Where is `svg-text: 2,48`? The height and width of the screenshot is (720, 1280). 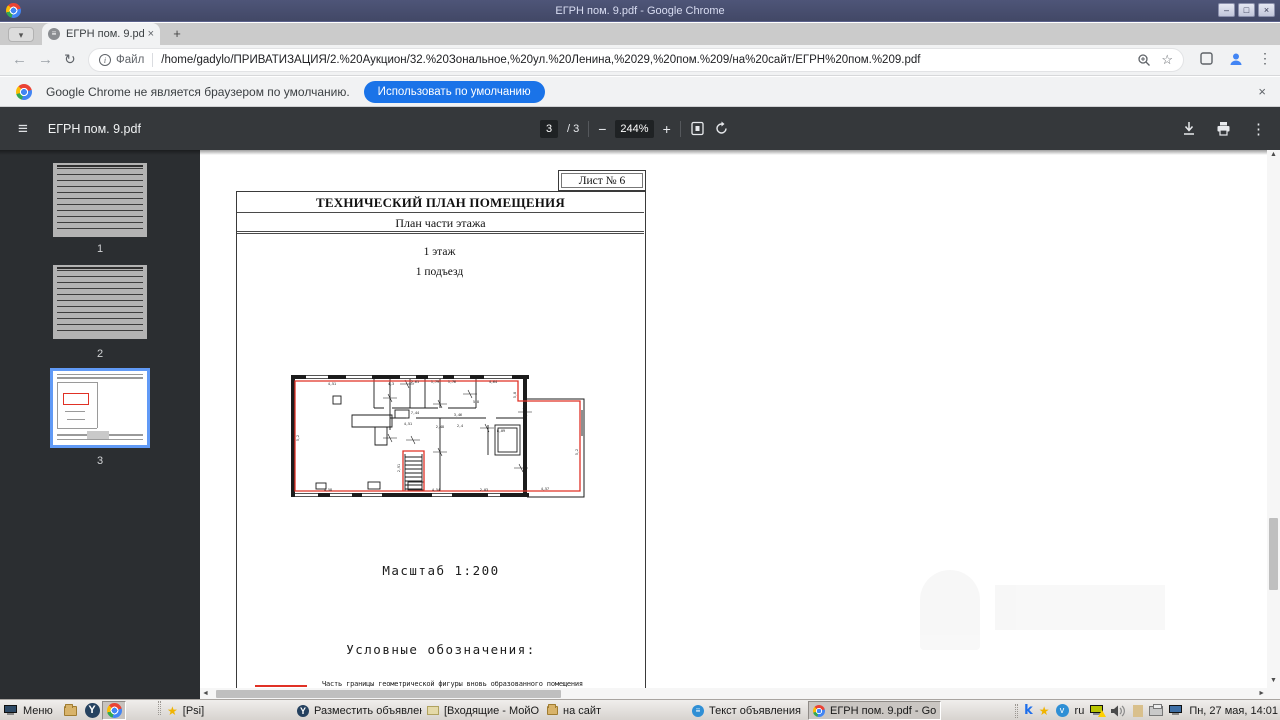 svg-text: 2,48 is located at coordinates (440, 427).